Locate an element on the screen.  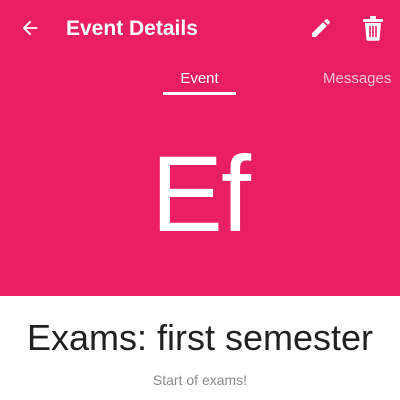
back-button is located at coordinates (30, 28).